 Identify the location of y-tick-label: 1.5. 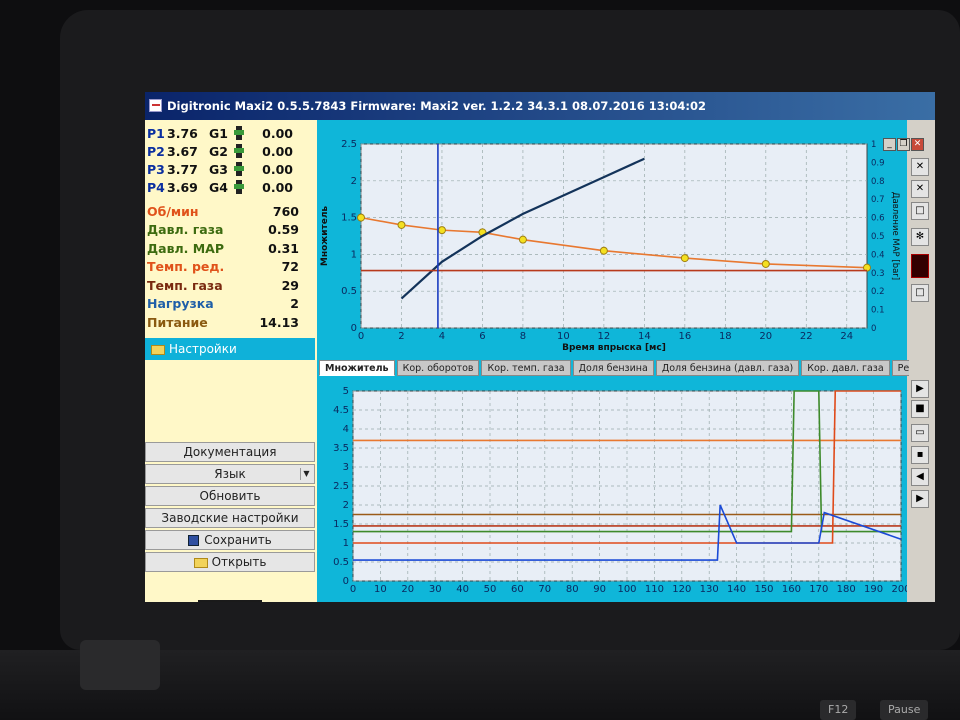
(349, 218).